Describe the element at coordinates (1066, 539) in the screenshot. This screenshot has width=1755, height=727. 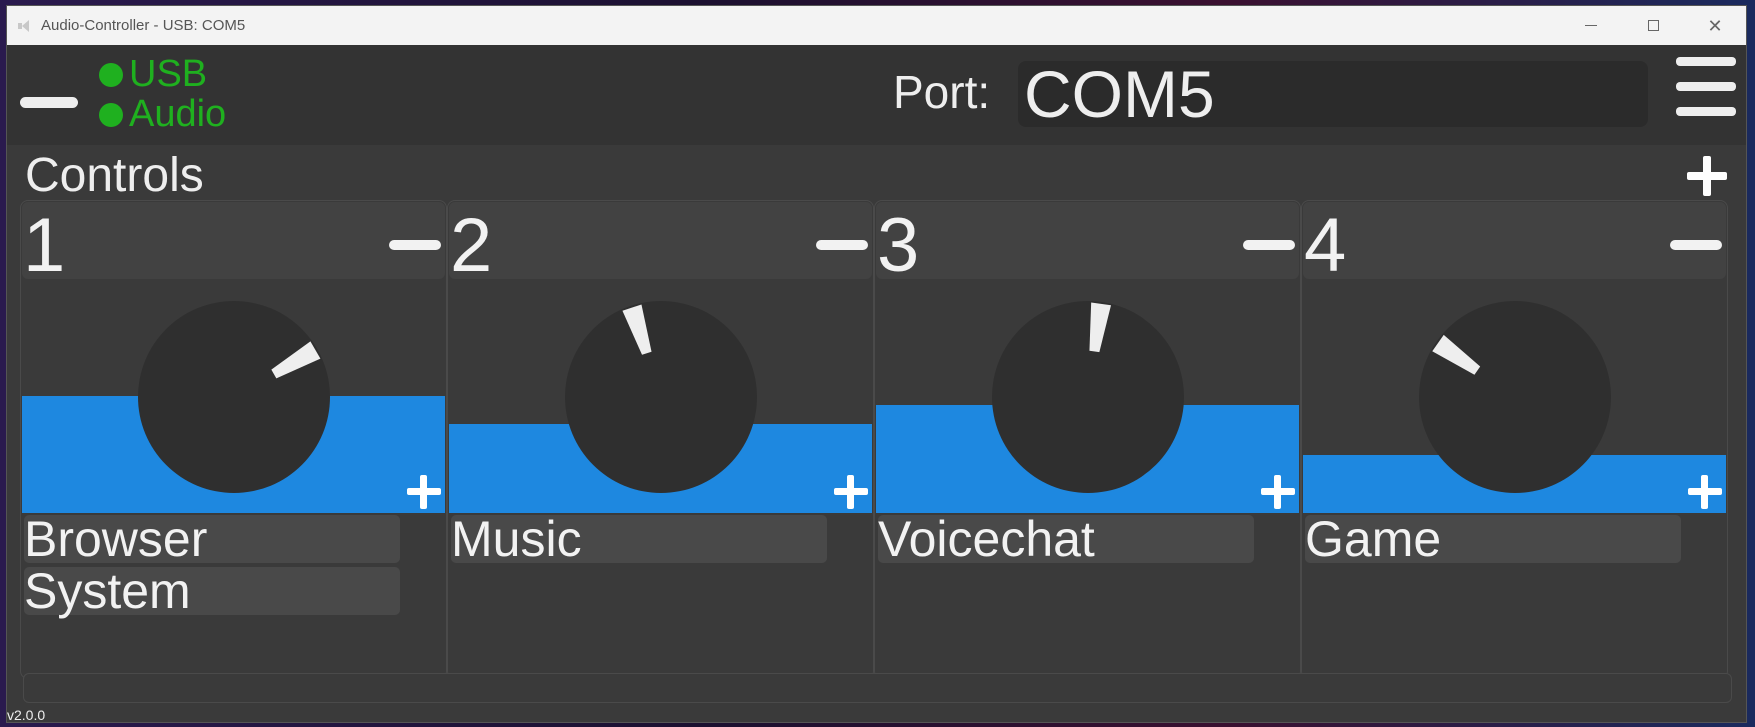
I see `app-item: Voicechat` at that location.